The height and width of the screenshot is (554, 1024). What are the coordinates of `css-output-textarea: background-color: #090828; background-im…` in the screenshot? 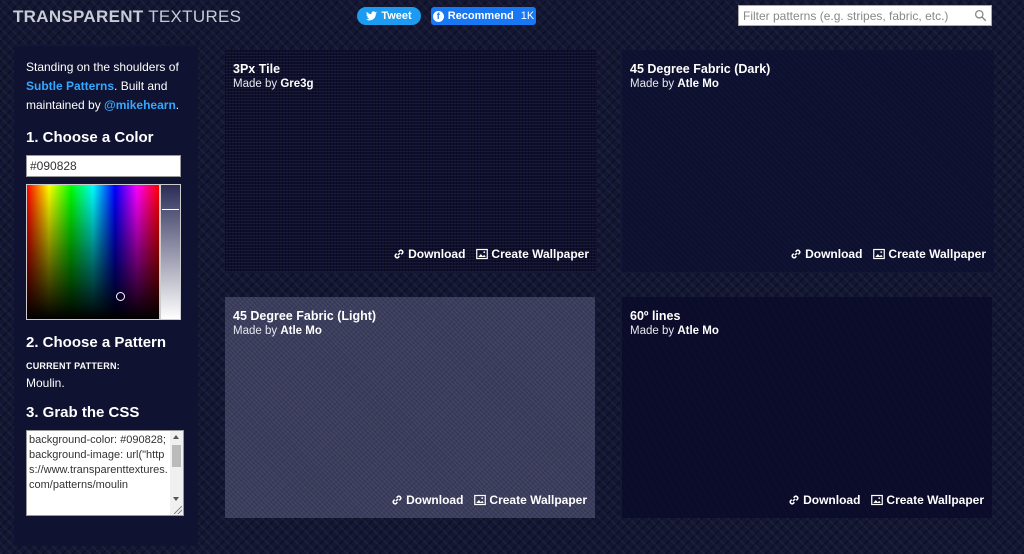 It's located at (105, 473).